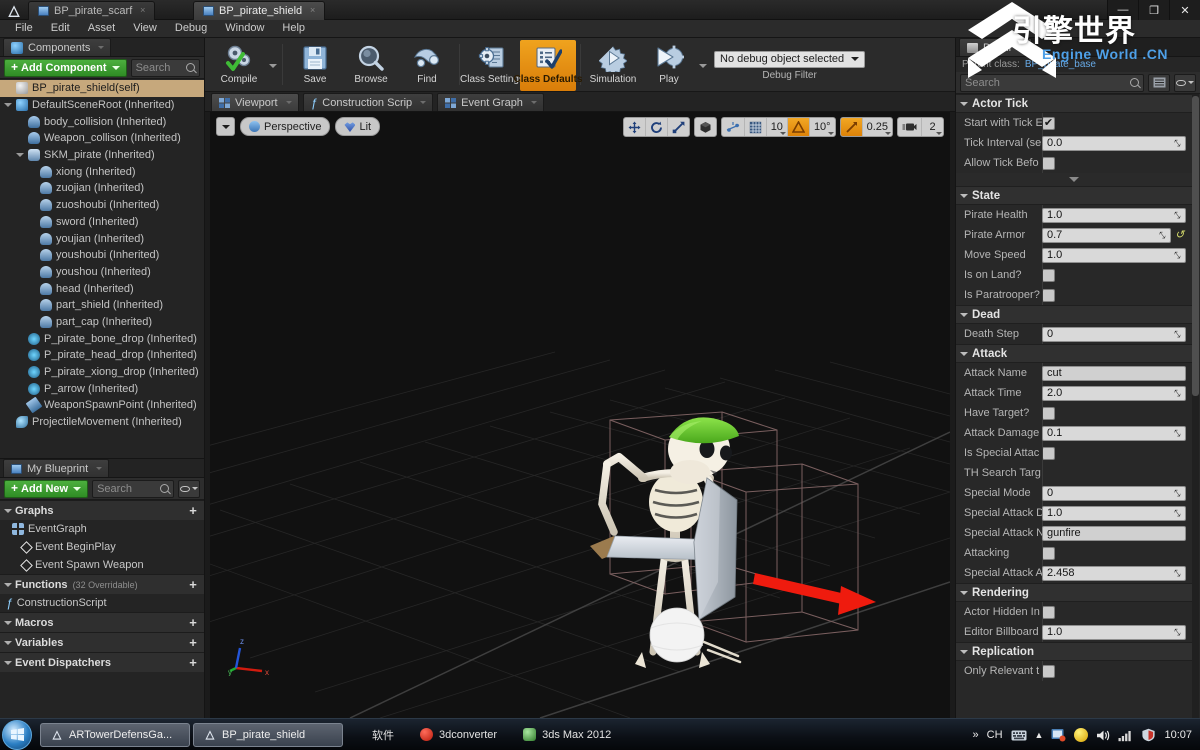 The width and height of the screenshot is (1200, 750). I want to click on property-input: cut, so click(1114, 373).